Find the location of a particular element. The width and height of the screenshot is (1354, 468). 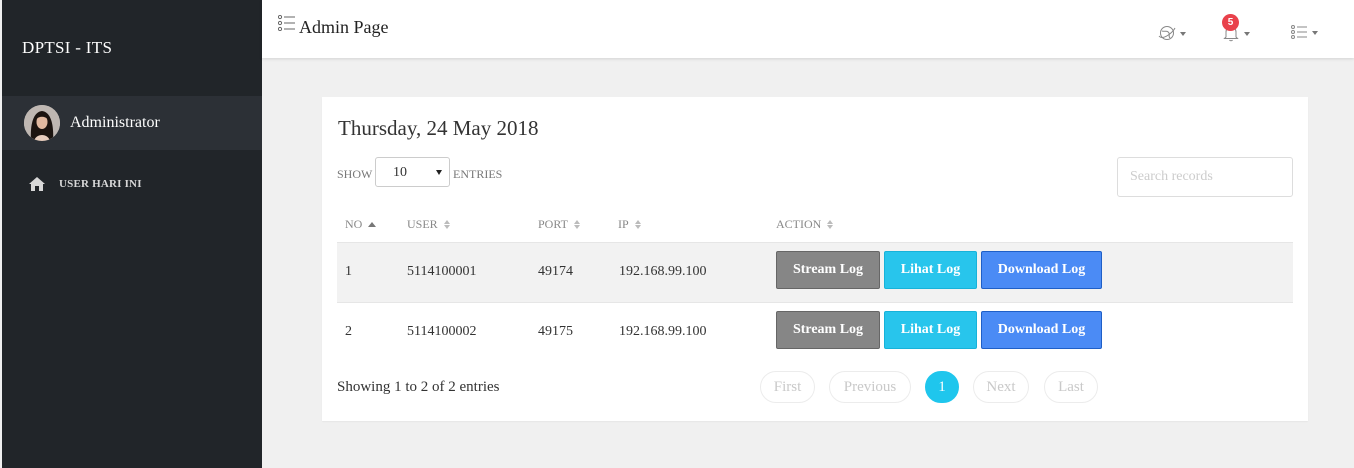

entries-label: ENTRIES is located at coordinates (478, 174).